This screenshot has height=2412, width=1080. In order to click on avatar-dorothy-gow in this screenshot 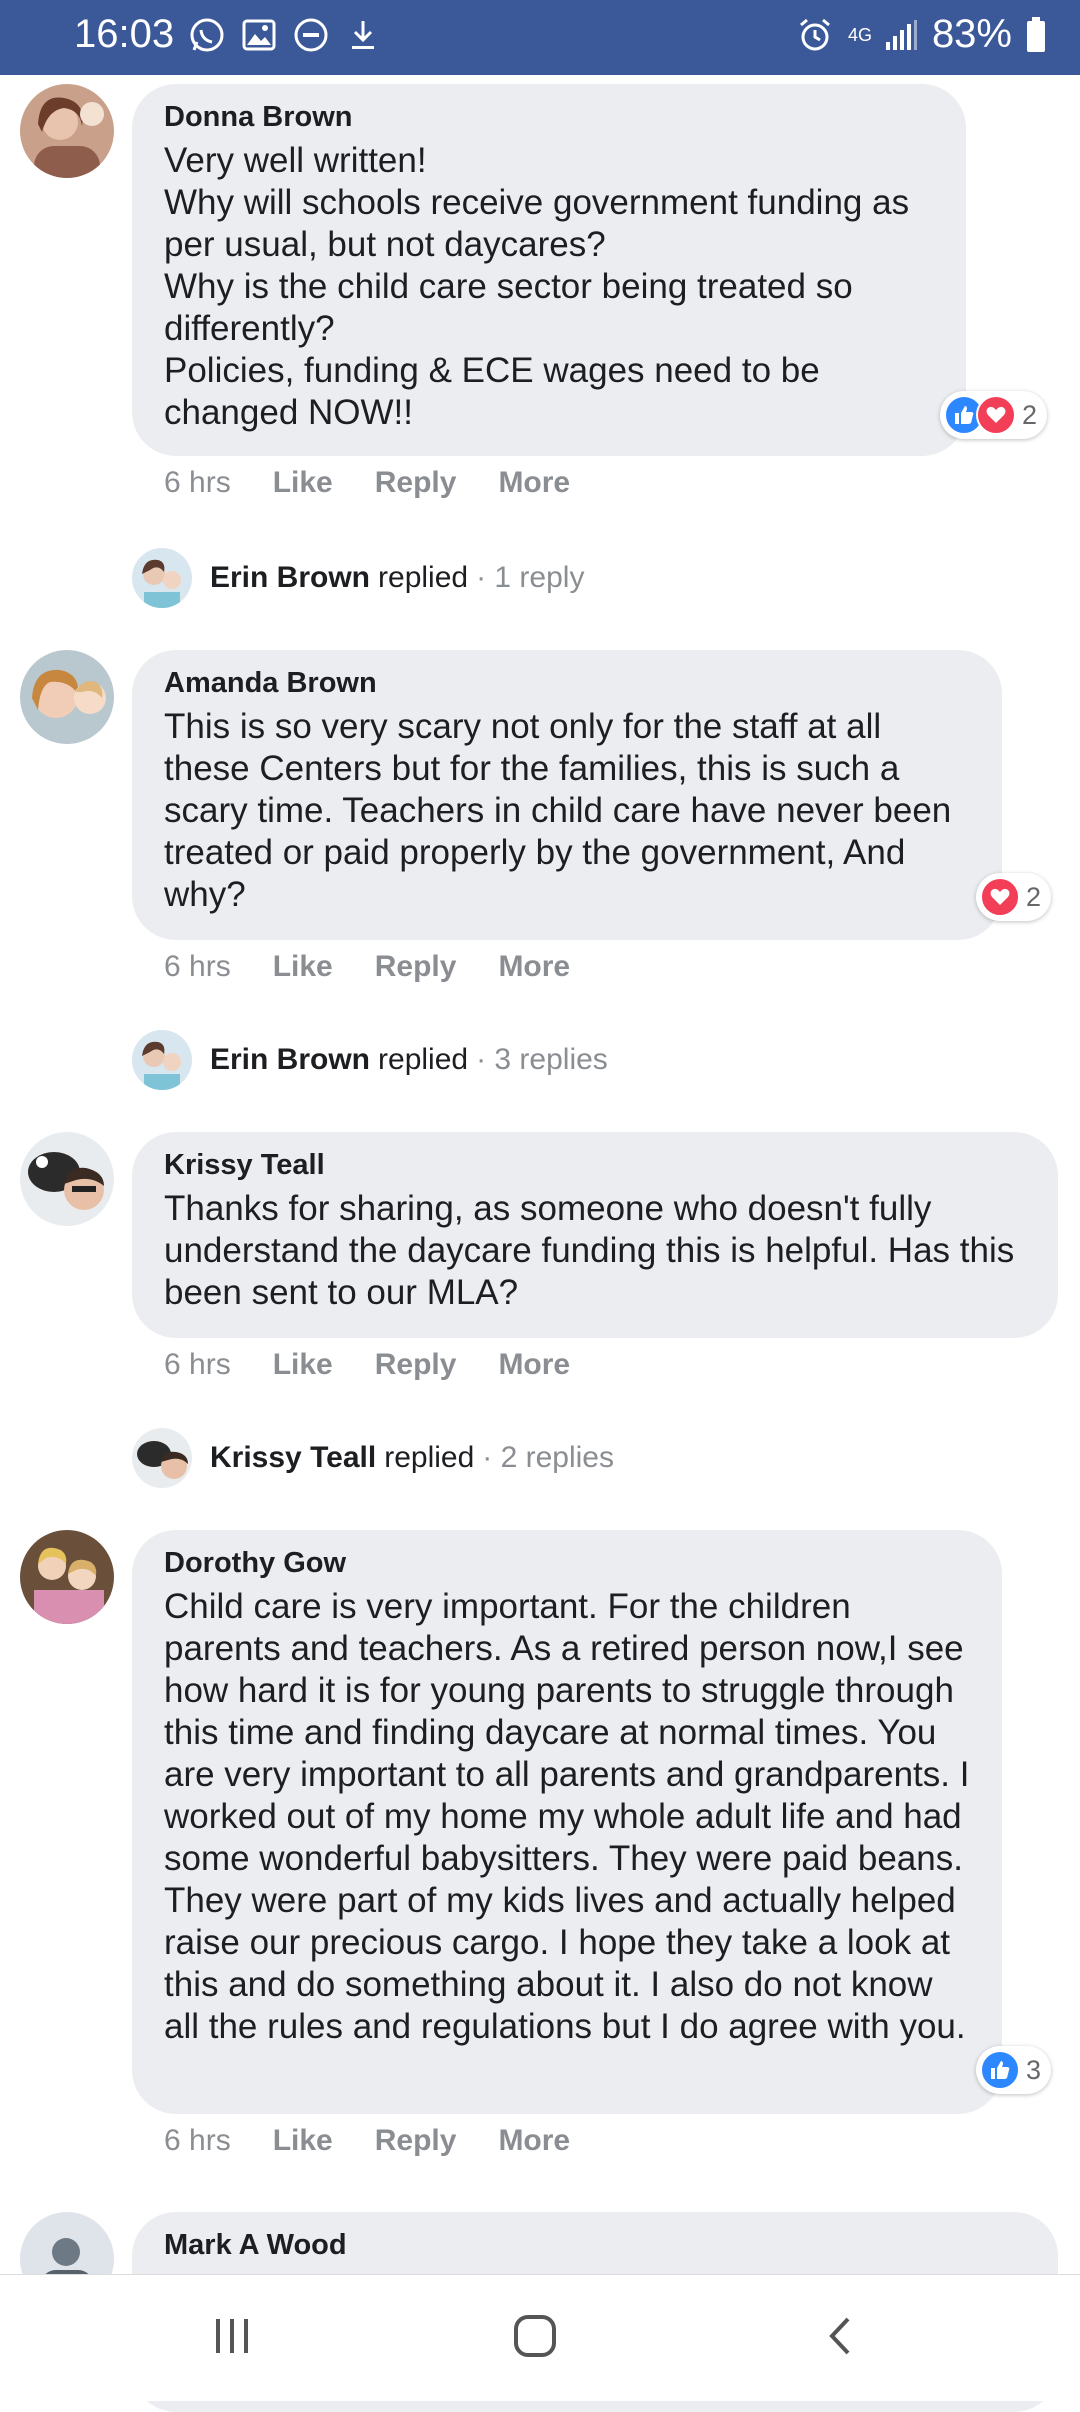, I will do `click(67, 1577)`.